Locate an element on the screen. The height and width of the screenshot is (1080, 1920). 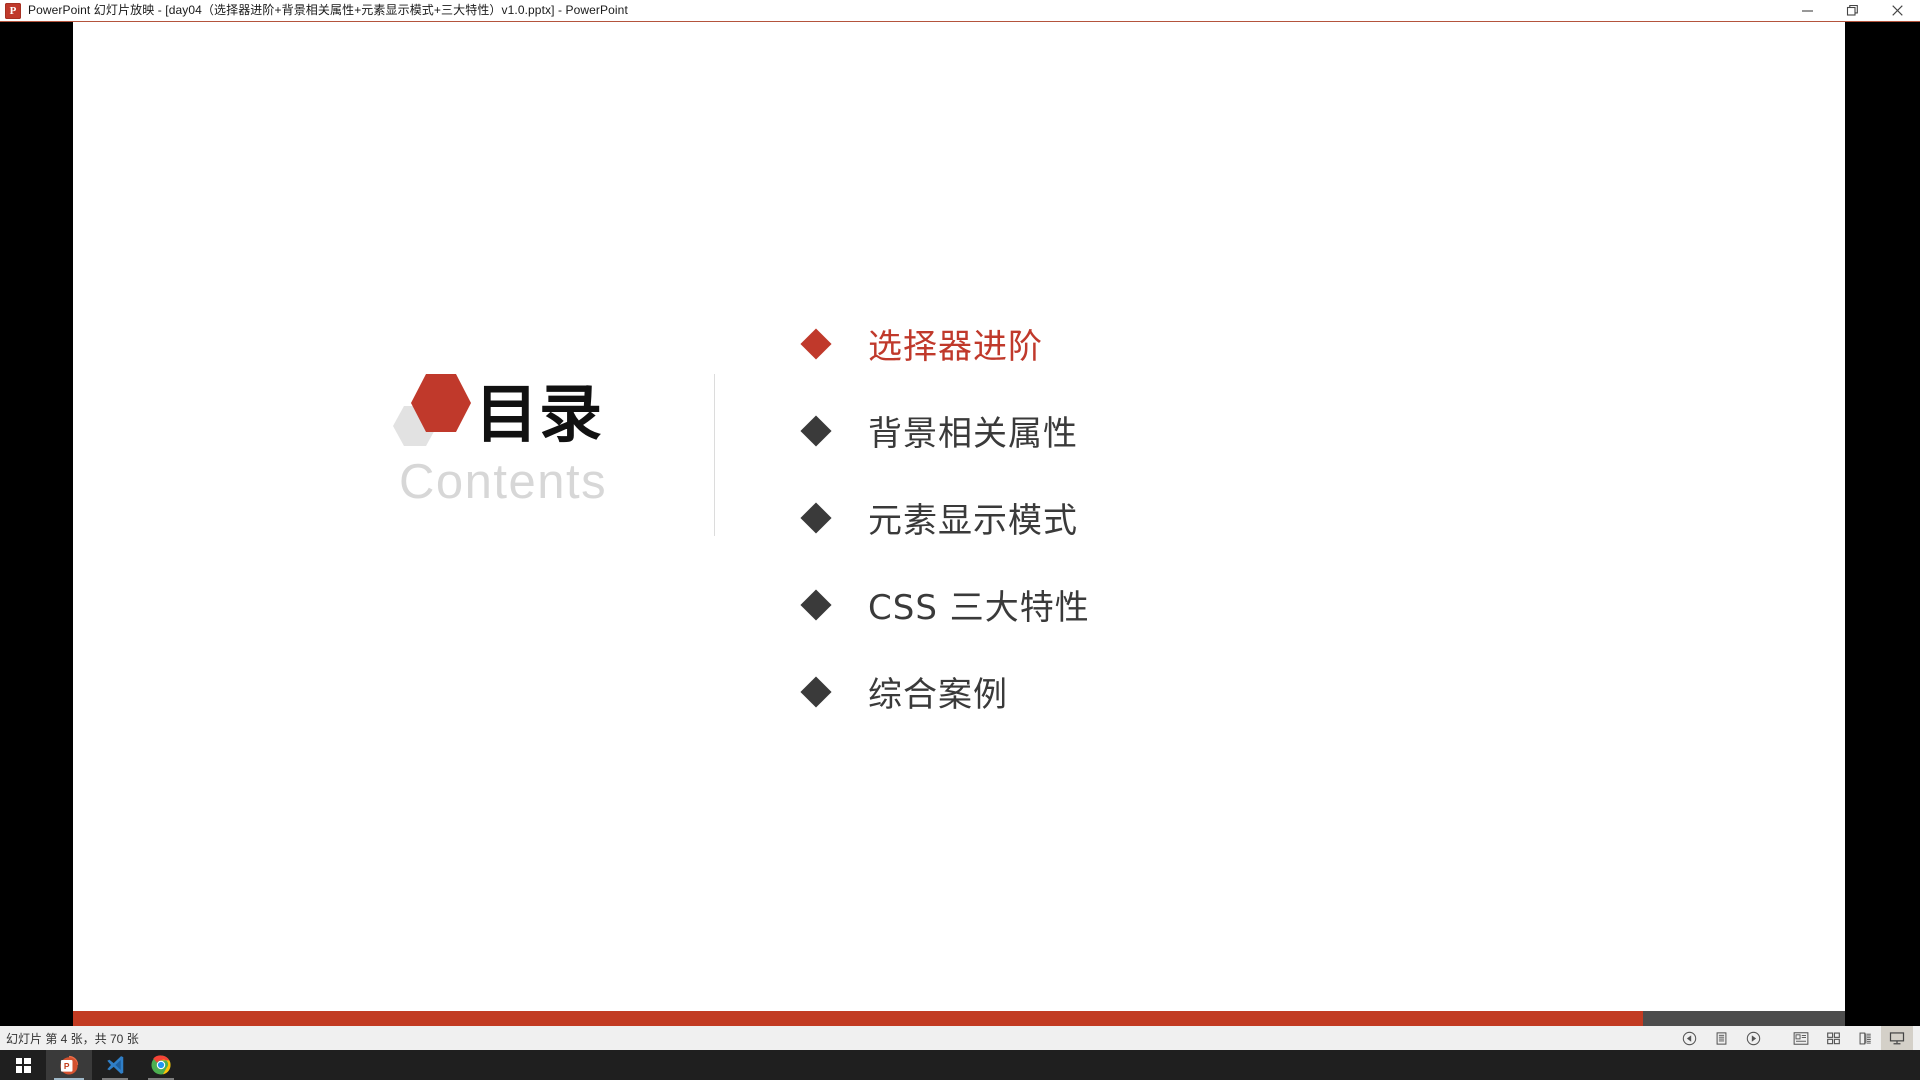
slide-sorter-button is located at coordinates (1833, 1038).